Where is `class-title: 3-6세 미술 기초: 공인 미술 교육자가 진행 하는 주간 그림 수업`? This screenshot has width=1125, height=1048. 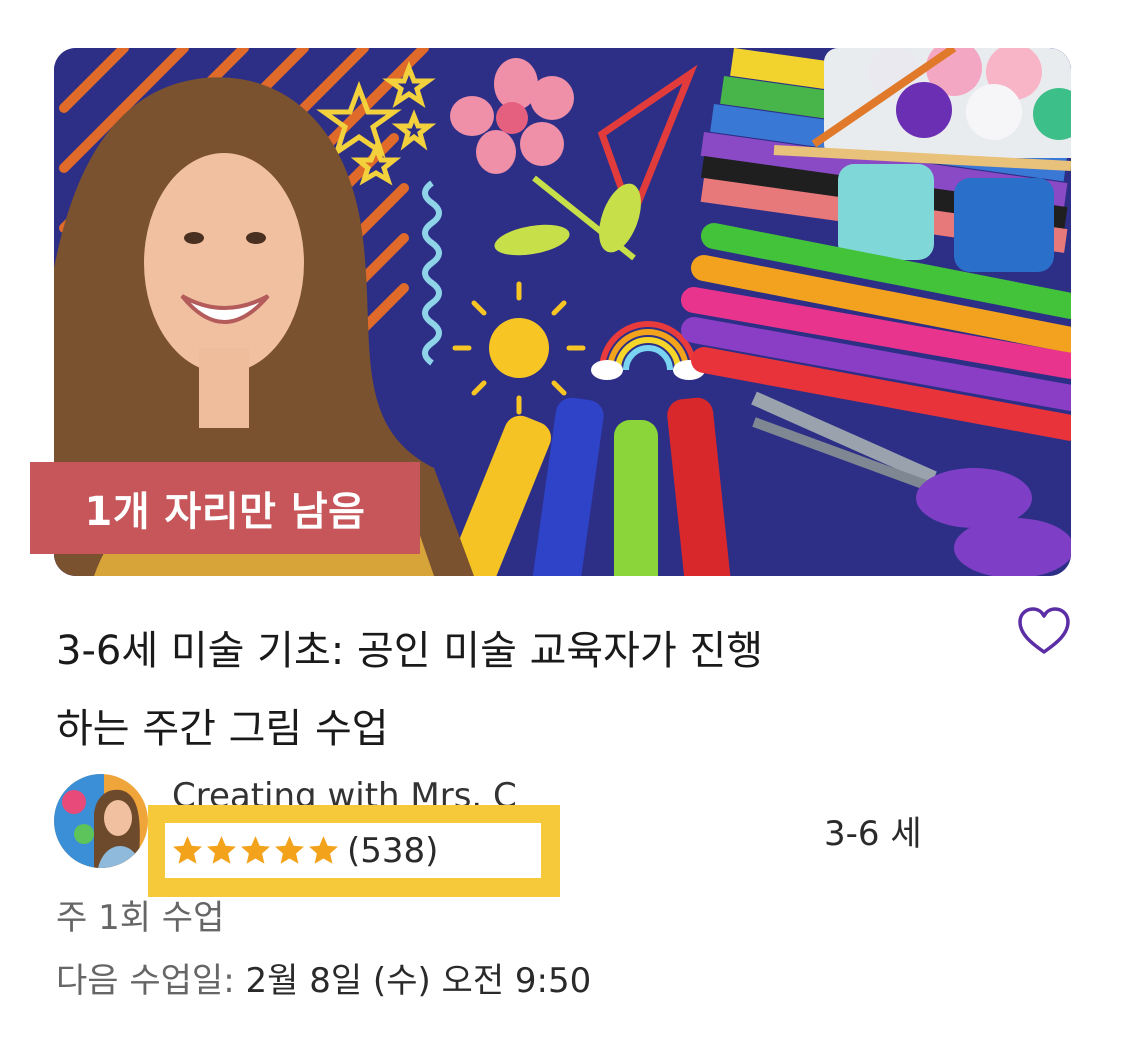 class-title: 3-6세 미술 기초: 공인 미술 교육자가 진행 하는 주간 그림 수업 is located at coordinates (506, 690).